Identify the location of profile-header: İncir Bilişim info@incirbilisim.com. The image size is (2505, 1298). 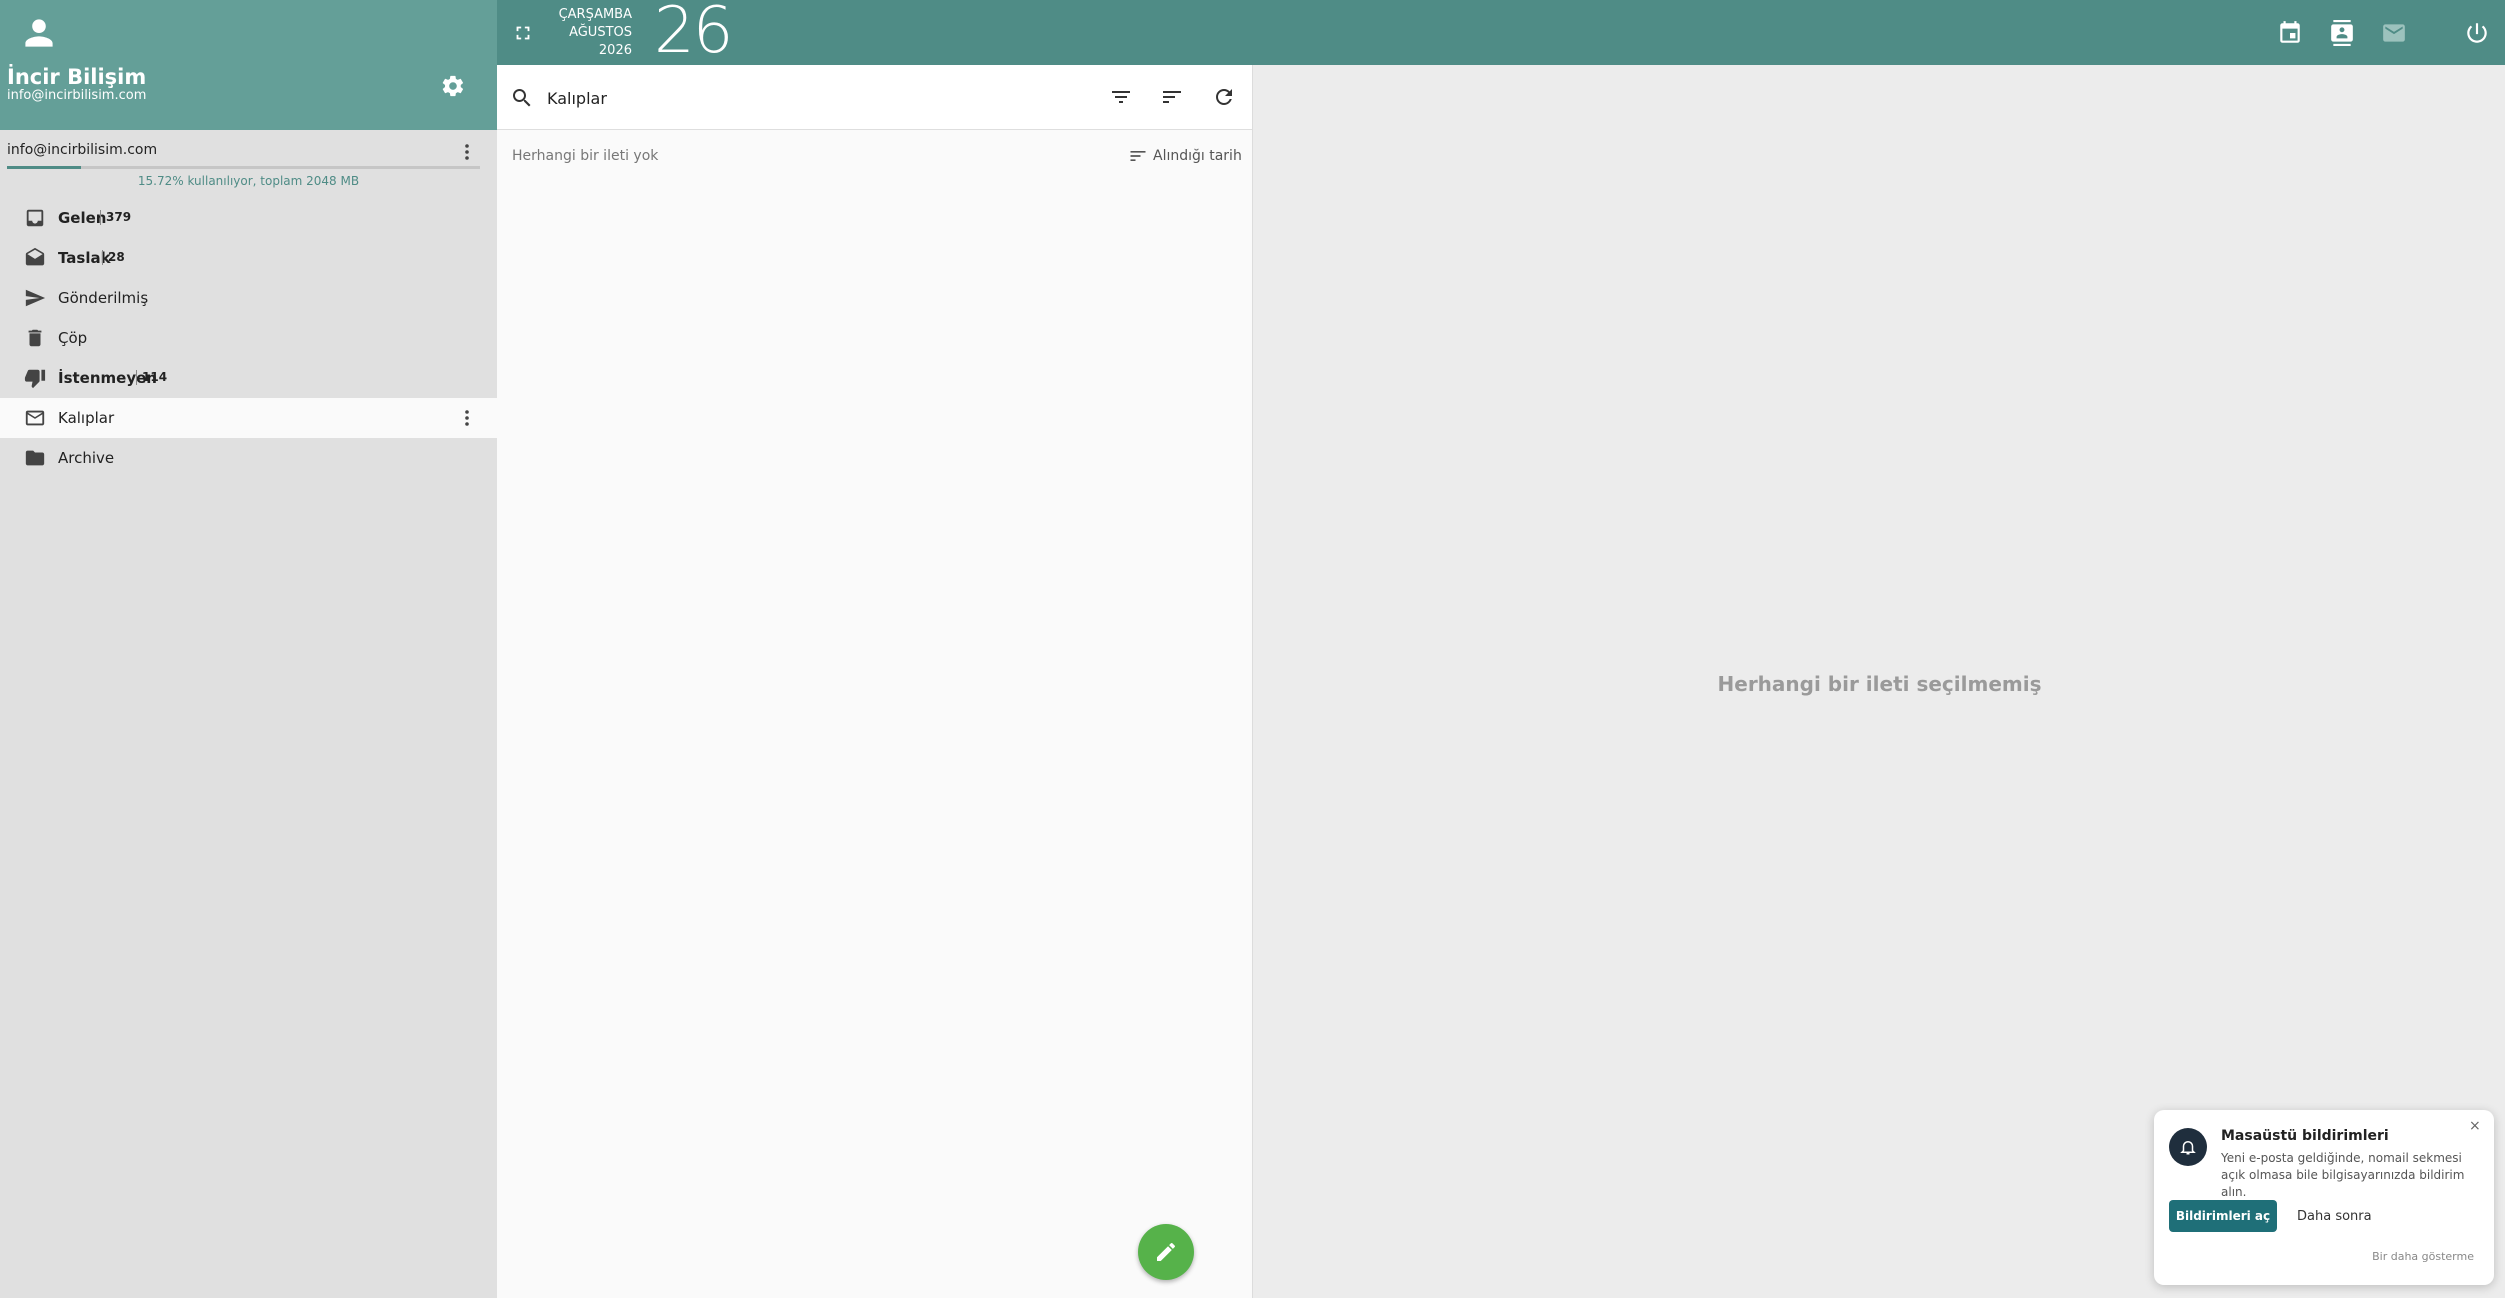
(248, 65).